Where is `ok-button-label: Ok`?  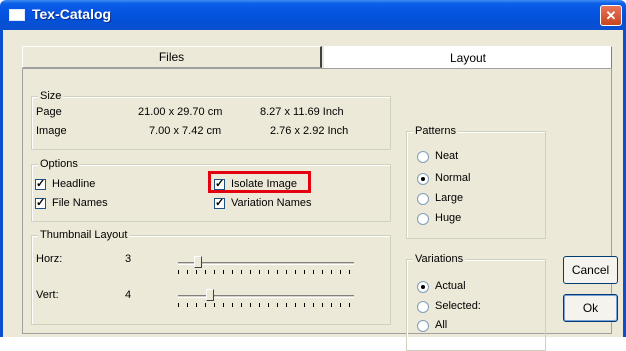
ok-button-label: Ok is located at coordinates (590, 308).